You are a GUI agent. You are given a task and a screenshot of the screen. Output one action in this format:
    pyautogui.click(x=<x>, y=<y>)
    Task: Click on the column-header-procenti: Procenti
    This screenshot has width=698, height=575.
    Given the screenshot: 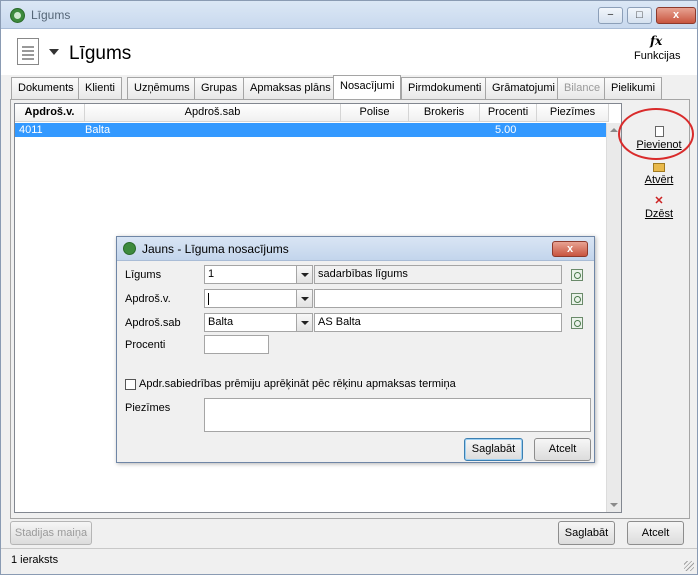 What is the action you would take?
    pyautogui.click(x=508, y=113)
    